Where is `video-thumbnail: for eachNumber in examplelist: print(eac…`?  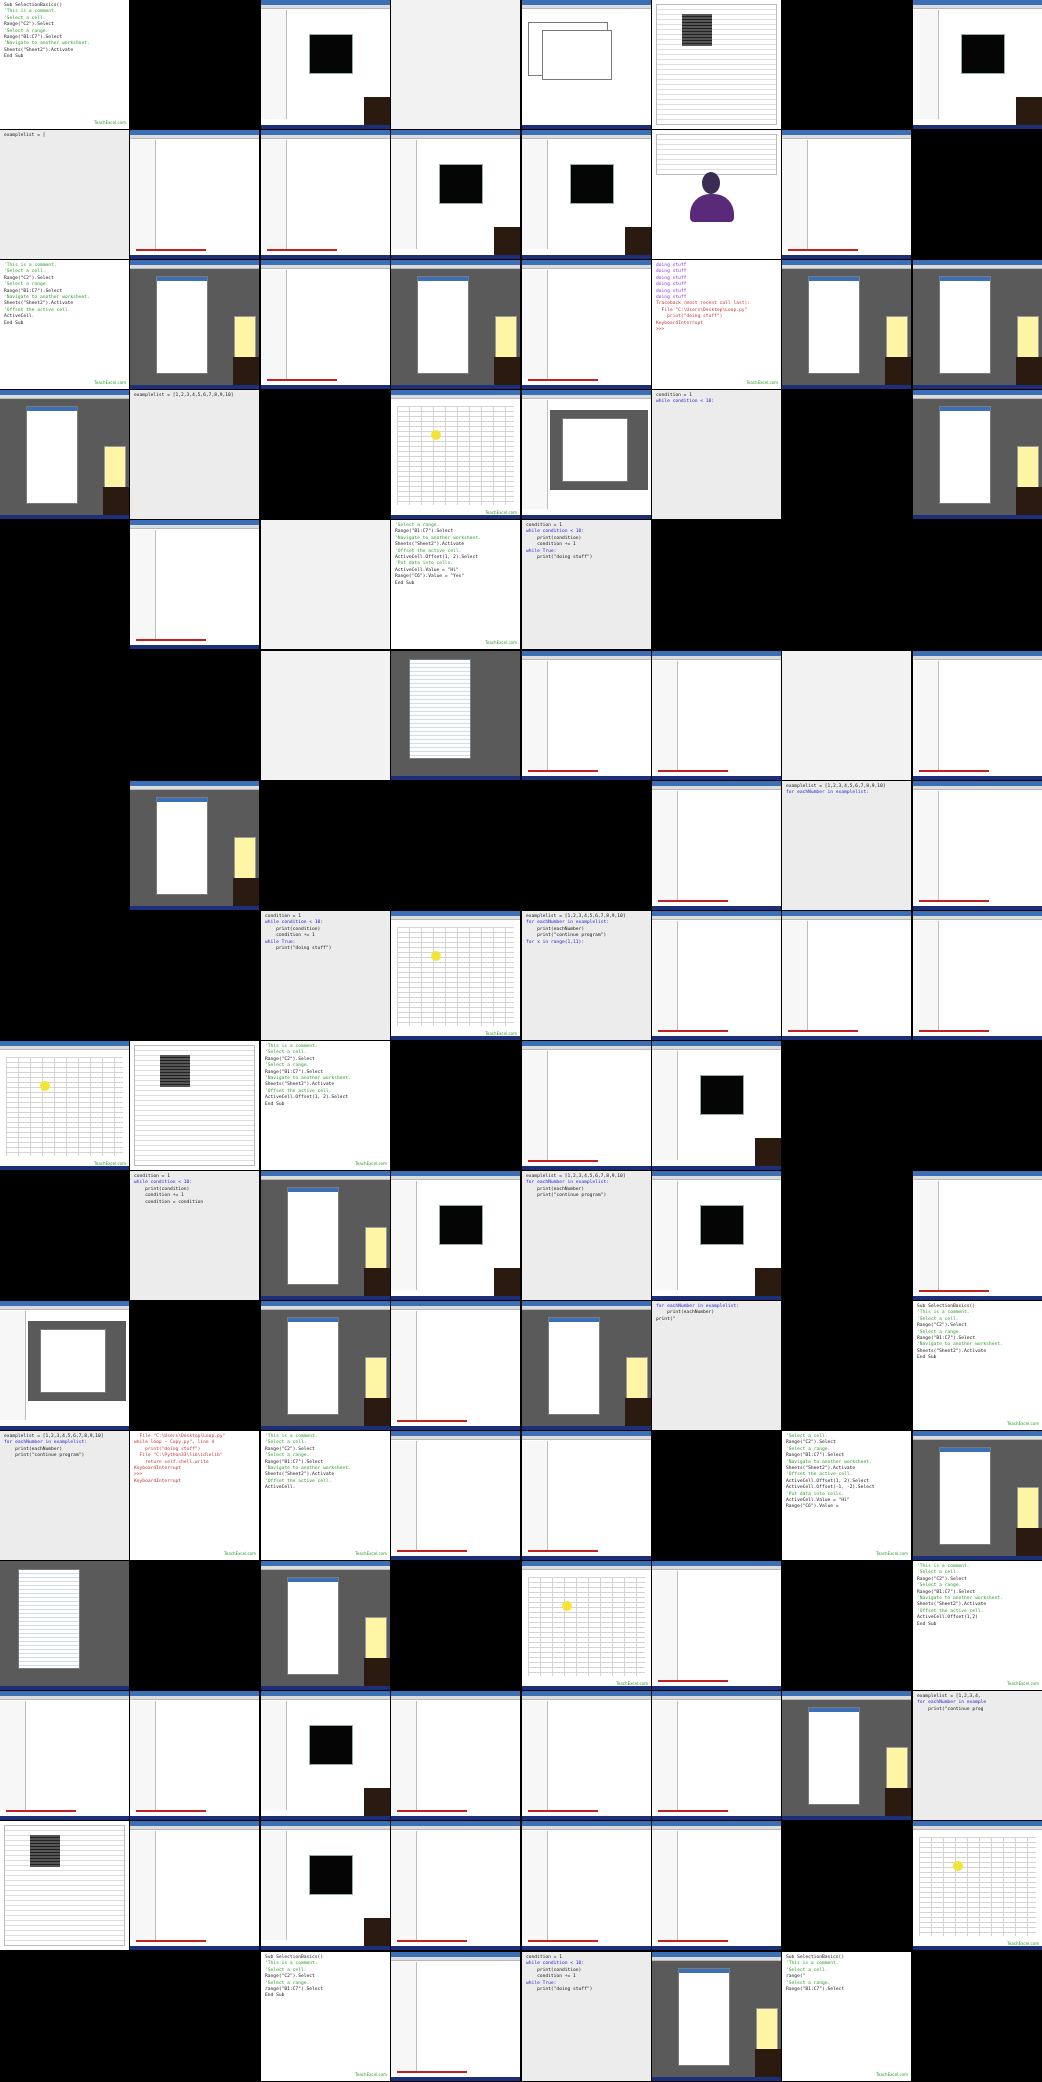 video-thumbnail: for eachNumber in examplelist: print(eac… is located at coordinates (716, 1365).